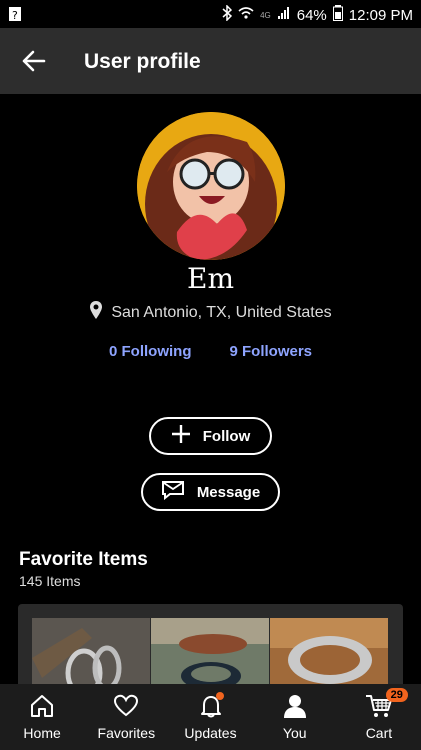  Describe the element at coordinates (379, 733) in the screenshot. I see `nav-cart-label: Cart` at that location.